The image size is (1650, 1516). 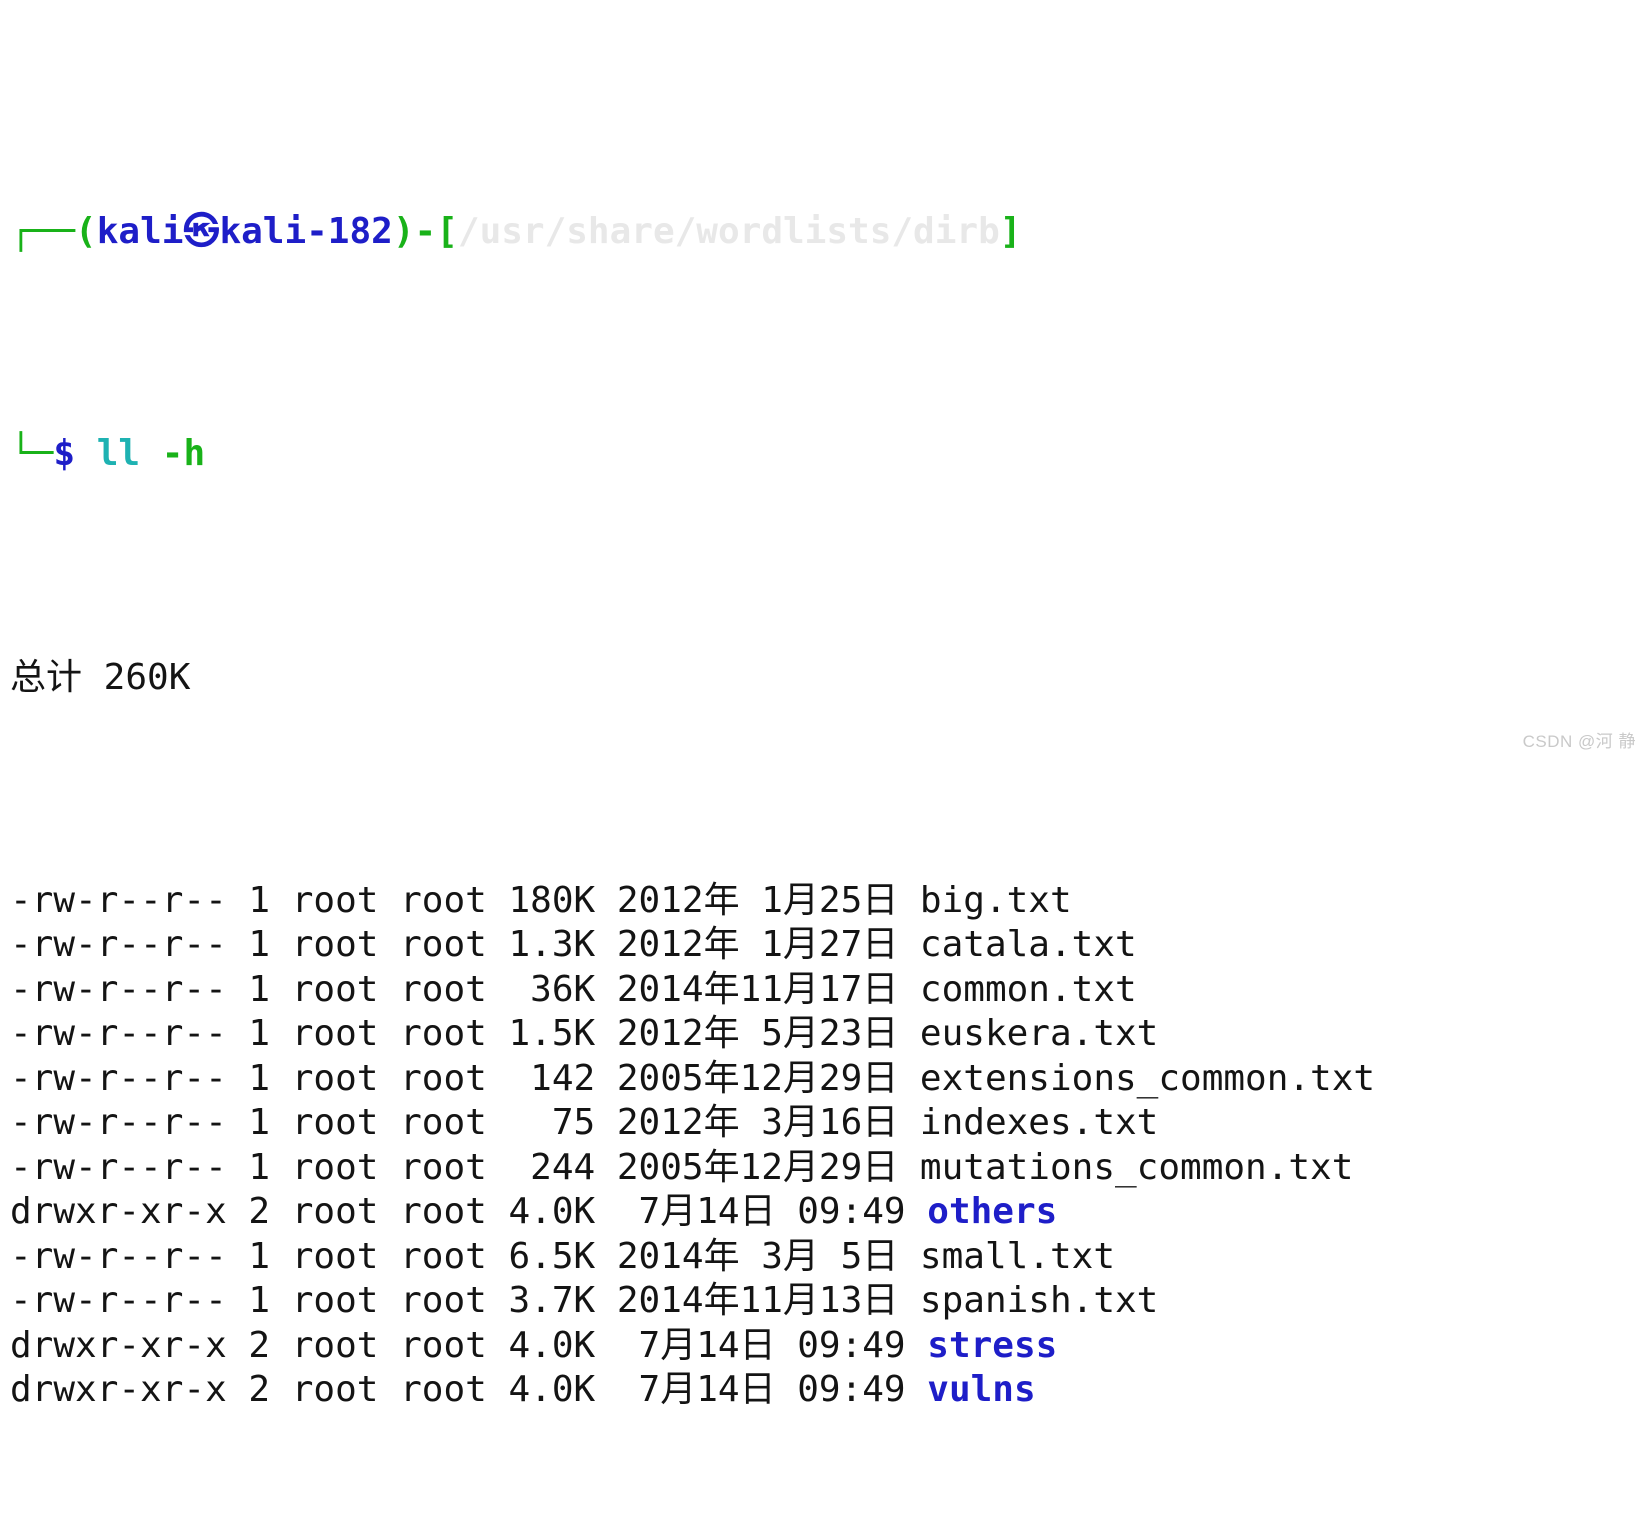 What do you see at coordinates (306, 231) in the screenshot?
I see `prompt-host: kali-182` at bounding box center [306, 231].